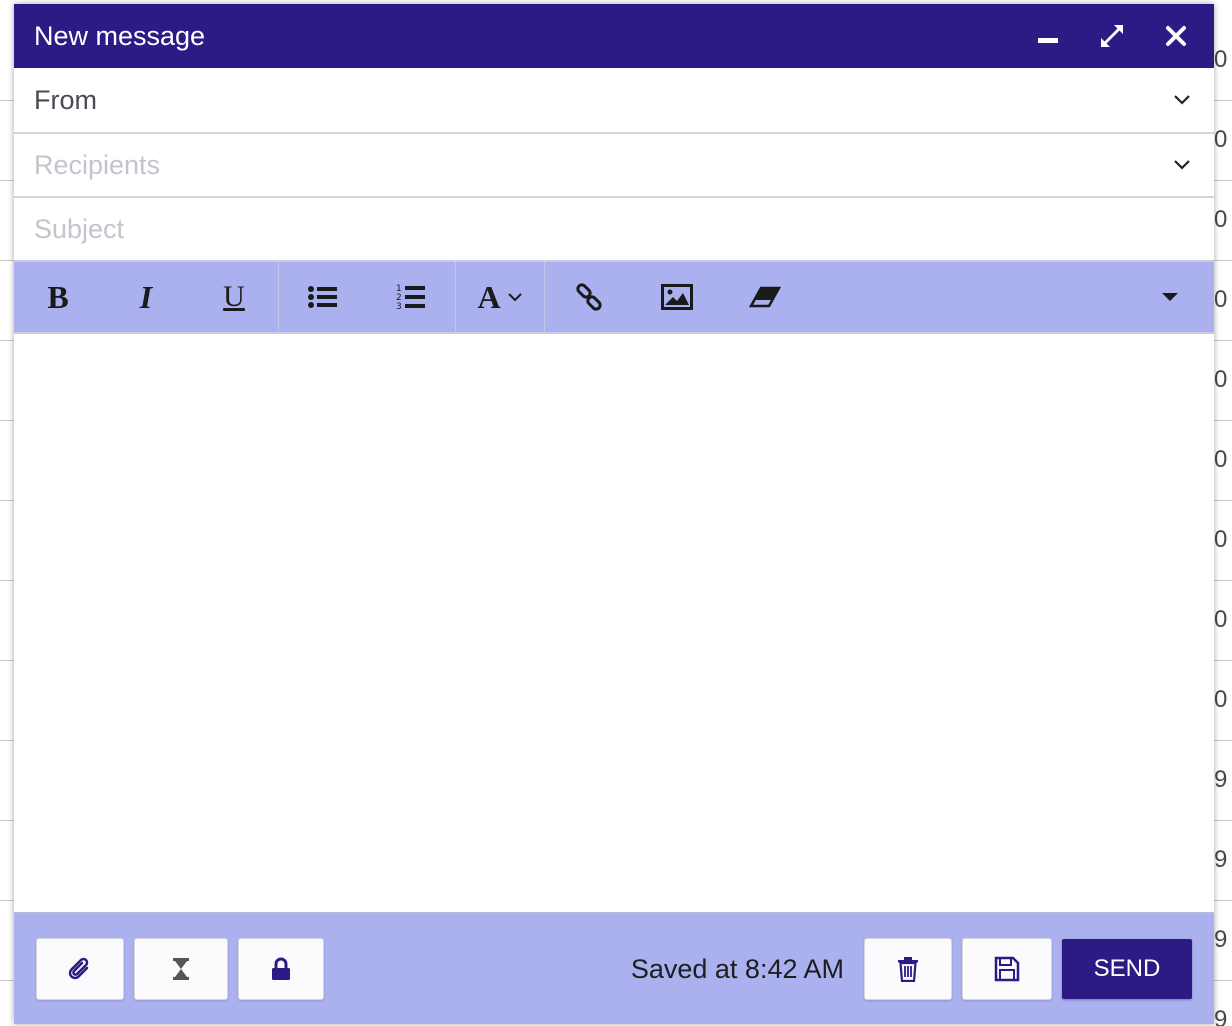 The height and width of the screenshot is (1026, 1232). I want to click on link-icon, so click(589, 297).